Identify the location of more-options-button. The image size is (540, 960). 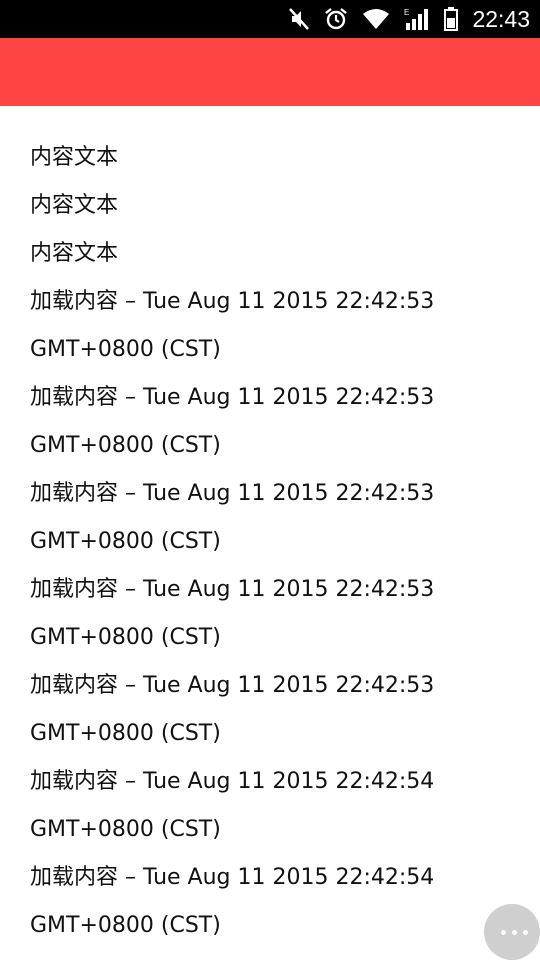
(512, 932).